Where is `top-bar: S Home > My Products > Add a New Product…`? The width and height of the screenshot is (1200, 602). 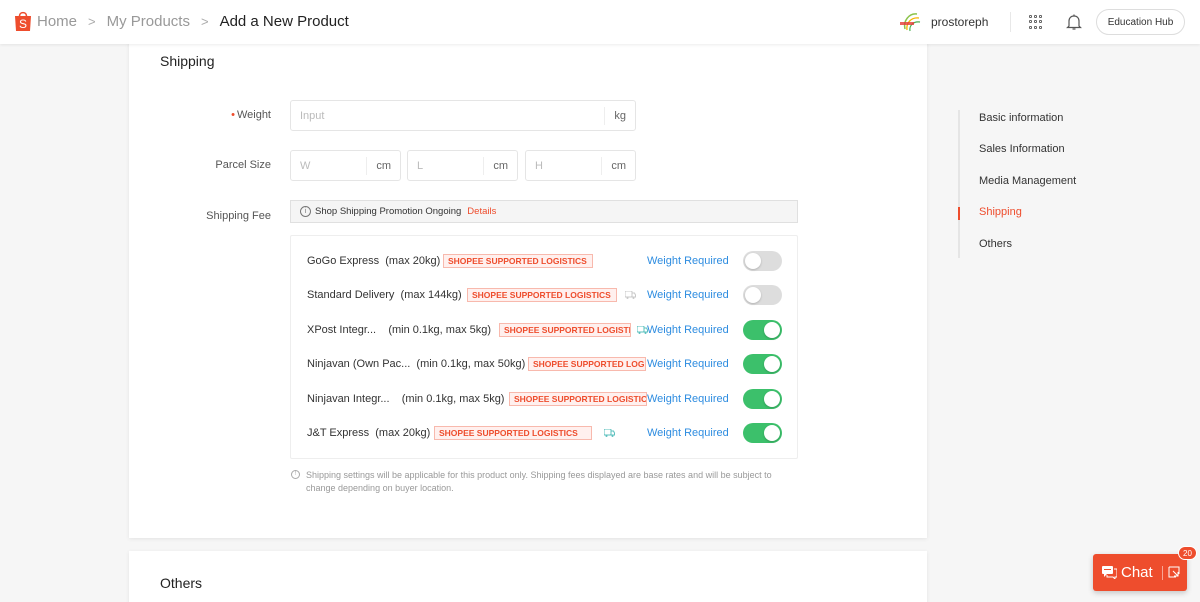 top-bar: S Home > My Products > Add a New Product… is located at coordinates (600, 22).